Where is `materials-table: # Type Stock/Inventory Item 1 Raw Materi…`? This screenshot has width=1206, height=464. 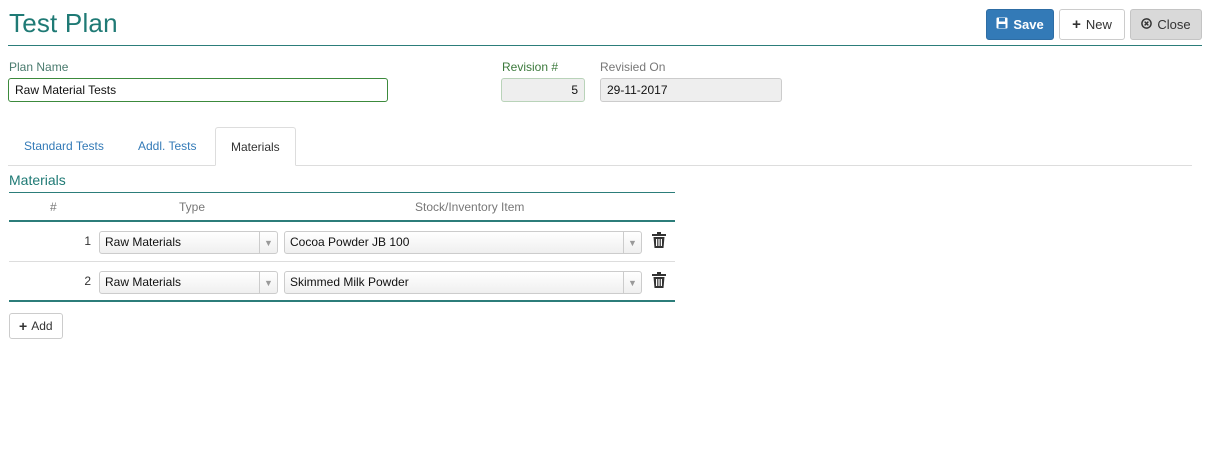
materials-table: # Type Stock/Inventory Item 1 Raw Materi… is located at coordinates (342, 247).